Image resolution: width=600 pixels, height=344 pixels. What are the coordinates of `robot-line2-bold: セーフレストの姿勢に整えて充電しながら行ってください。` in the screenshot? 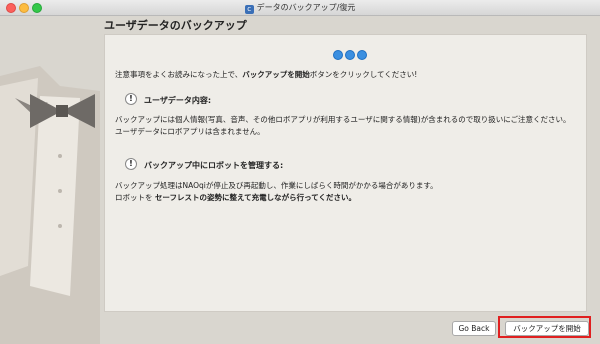 It's located at (255, 197).